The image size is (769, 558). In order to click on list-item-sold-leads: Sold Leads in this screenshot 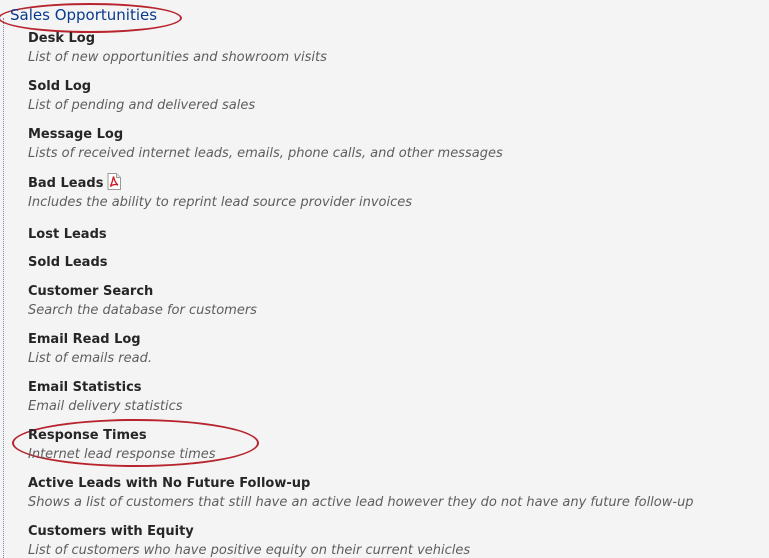, I will do `click(68, 261)`.